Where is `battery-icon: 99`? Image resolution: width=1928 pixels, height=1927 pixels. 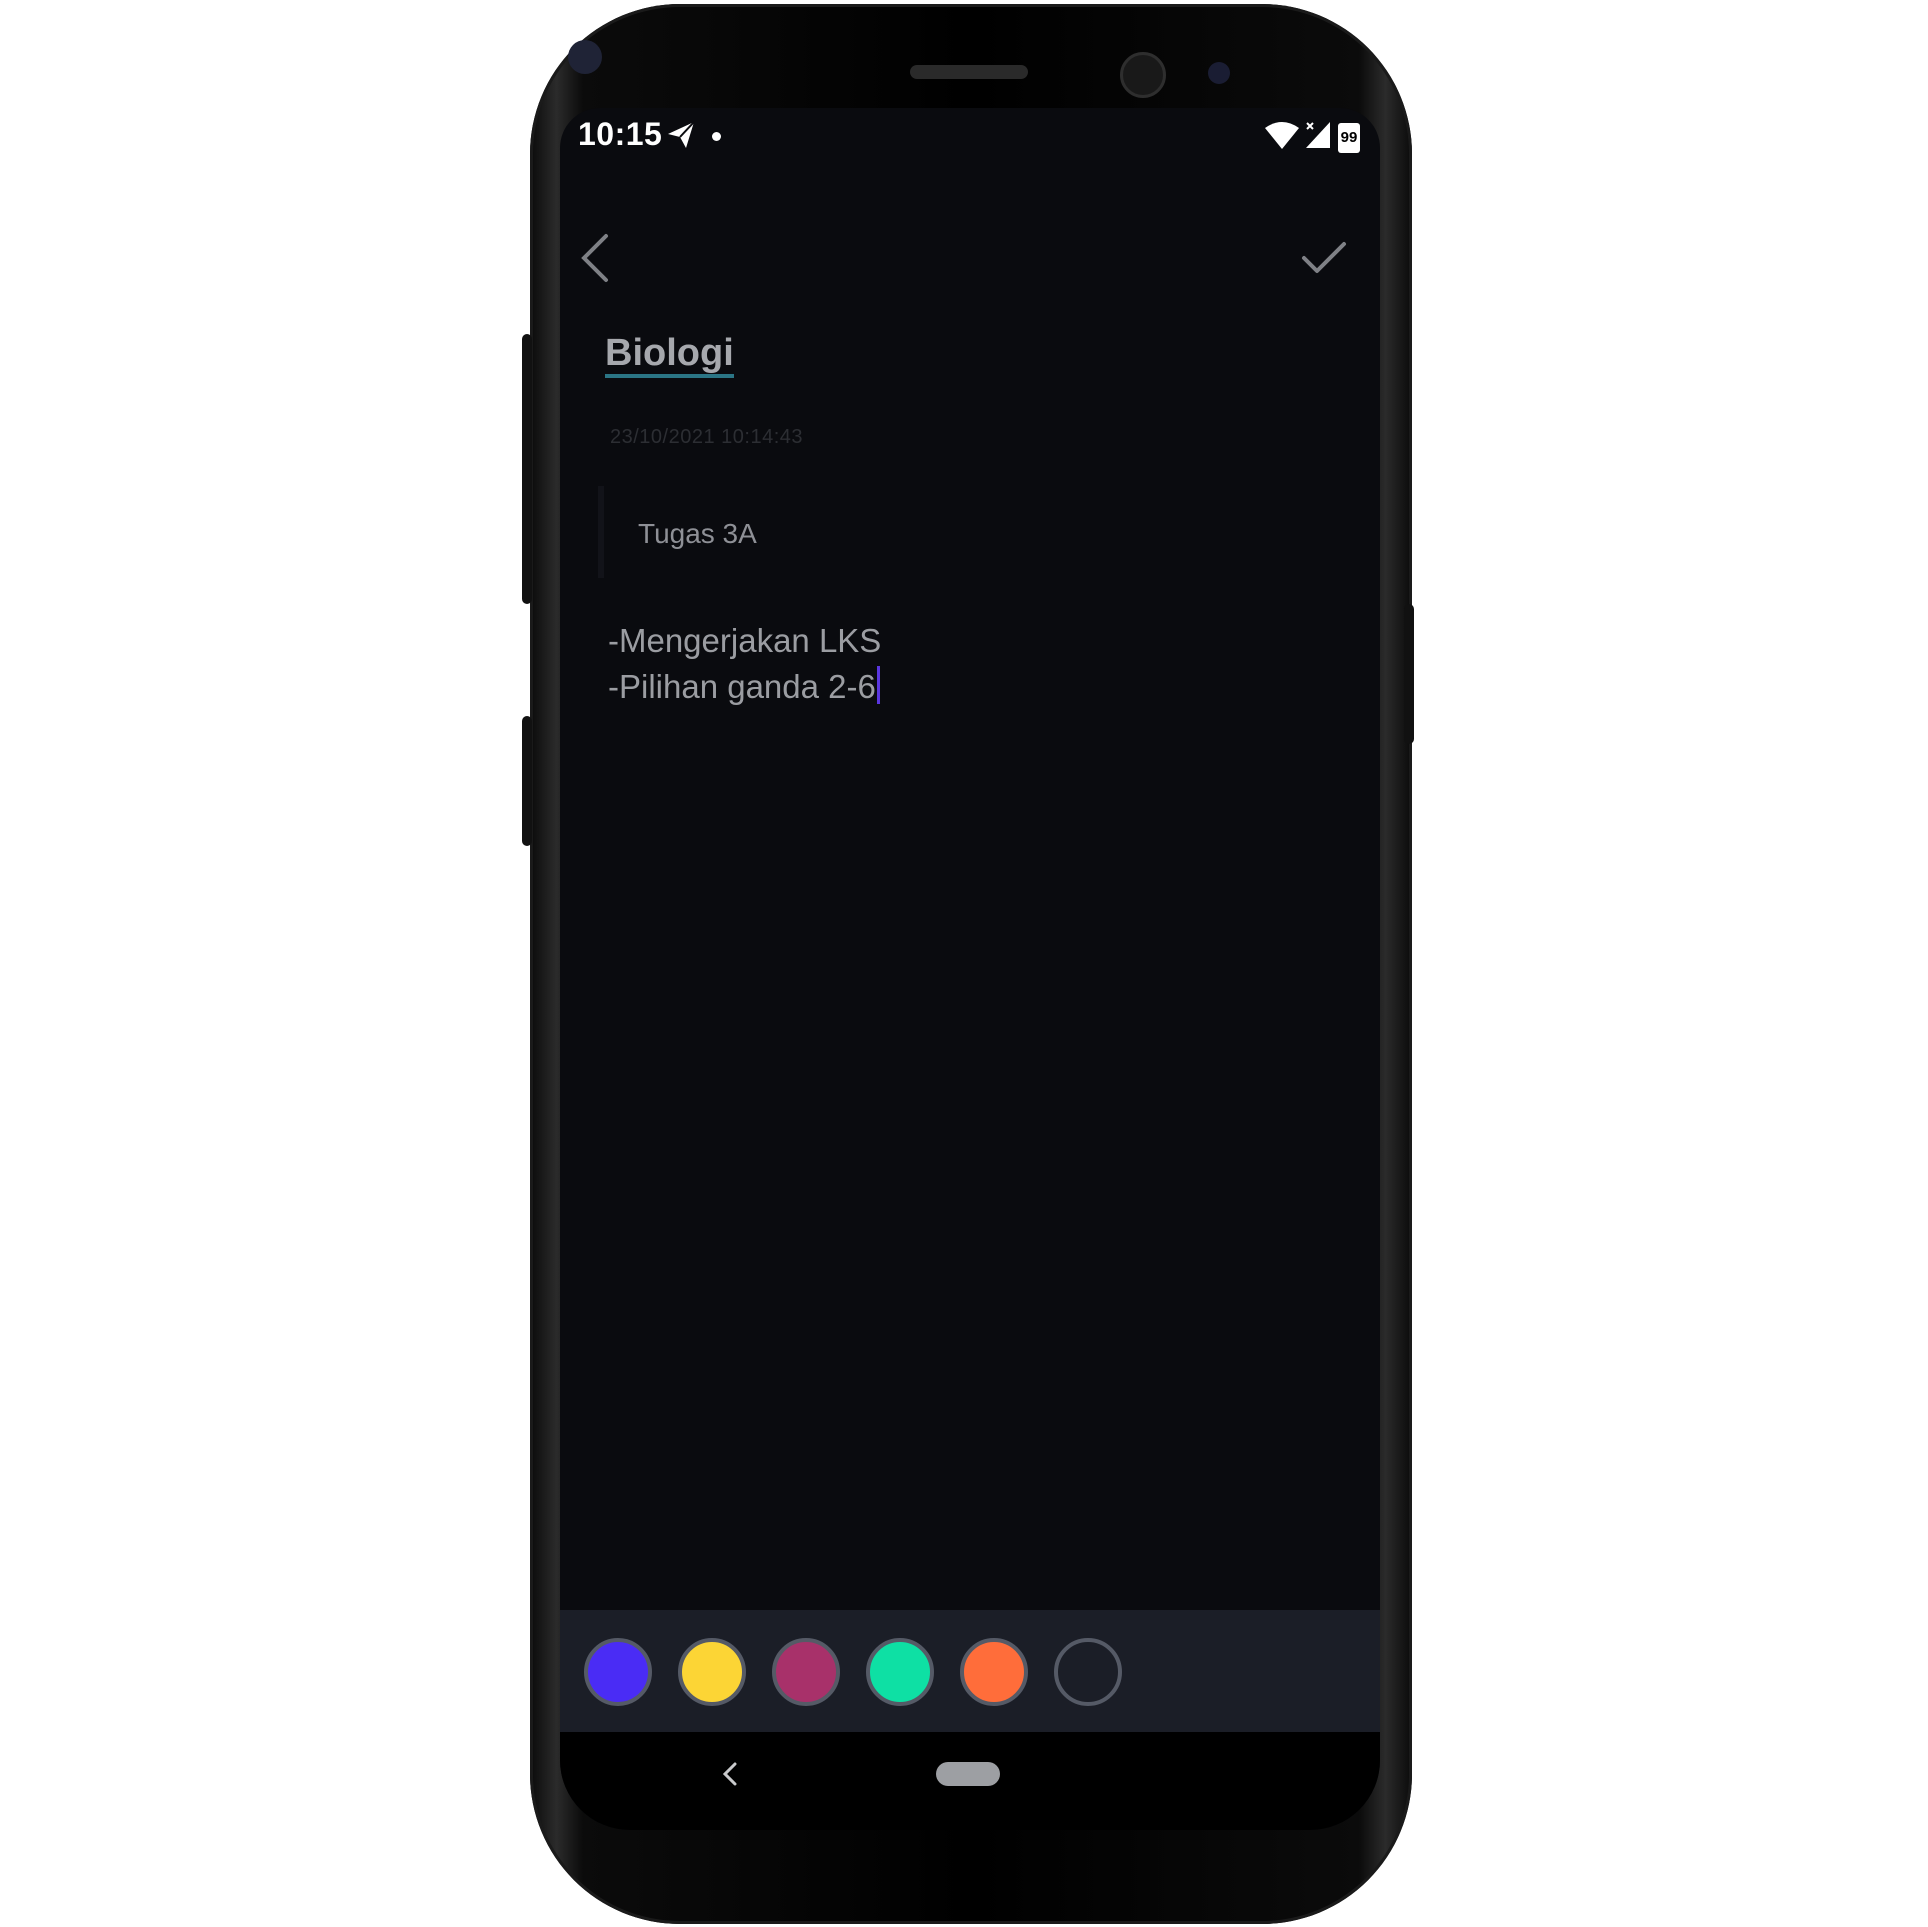
battery-icon: 99 is located at coordinates (1349, 137).